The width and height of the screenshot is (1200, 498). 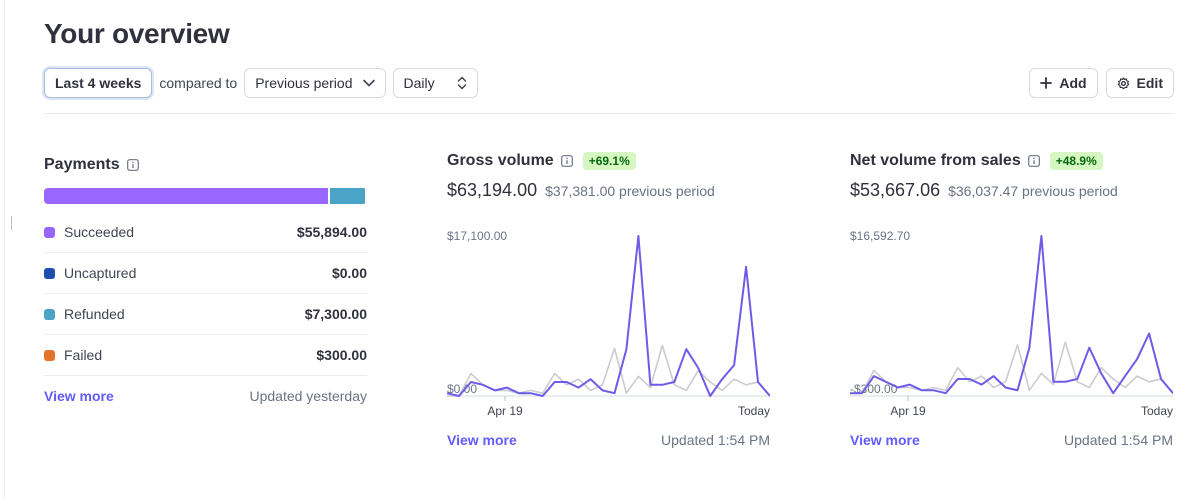 What do you see at coordinates (366, 196) in the screenshot?
I see `bar-segment-failed` at bounding box center [366, 196].